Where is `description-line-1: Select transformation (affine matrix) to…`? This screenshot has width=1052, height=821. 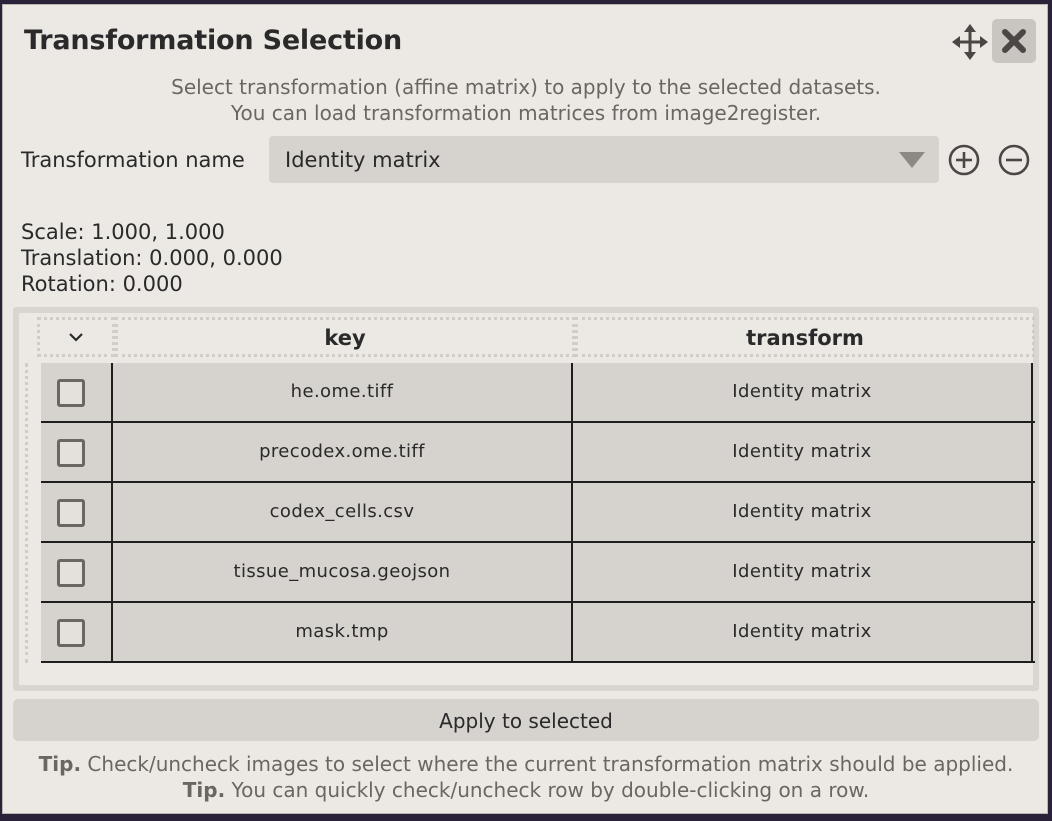 description-line-1: Select transformation (affine matrix) to… is located at coordinates (526, 87).